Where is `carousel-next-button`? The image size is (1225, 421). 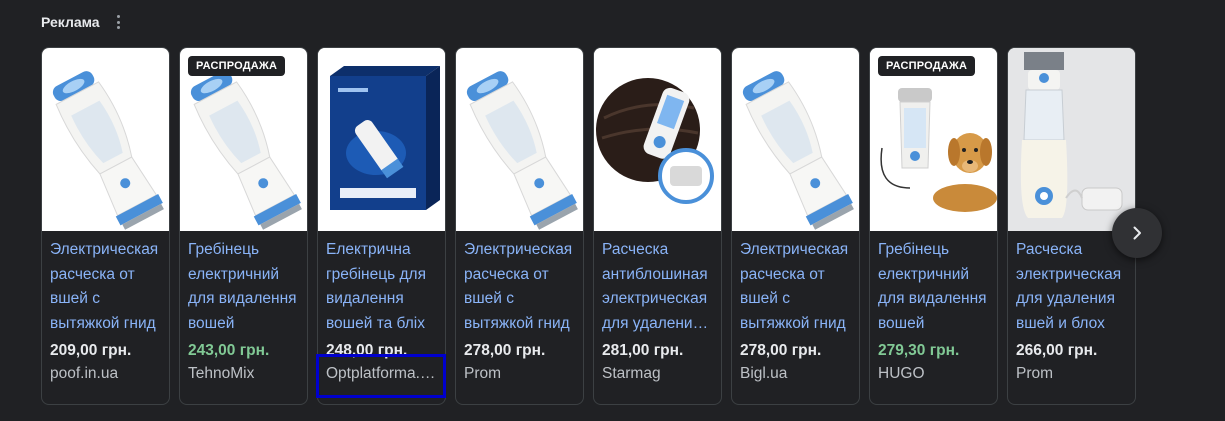 carousel-next-button is located at coordinates (1137, 233).